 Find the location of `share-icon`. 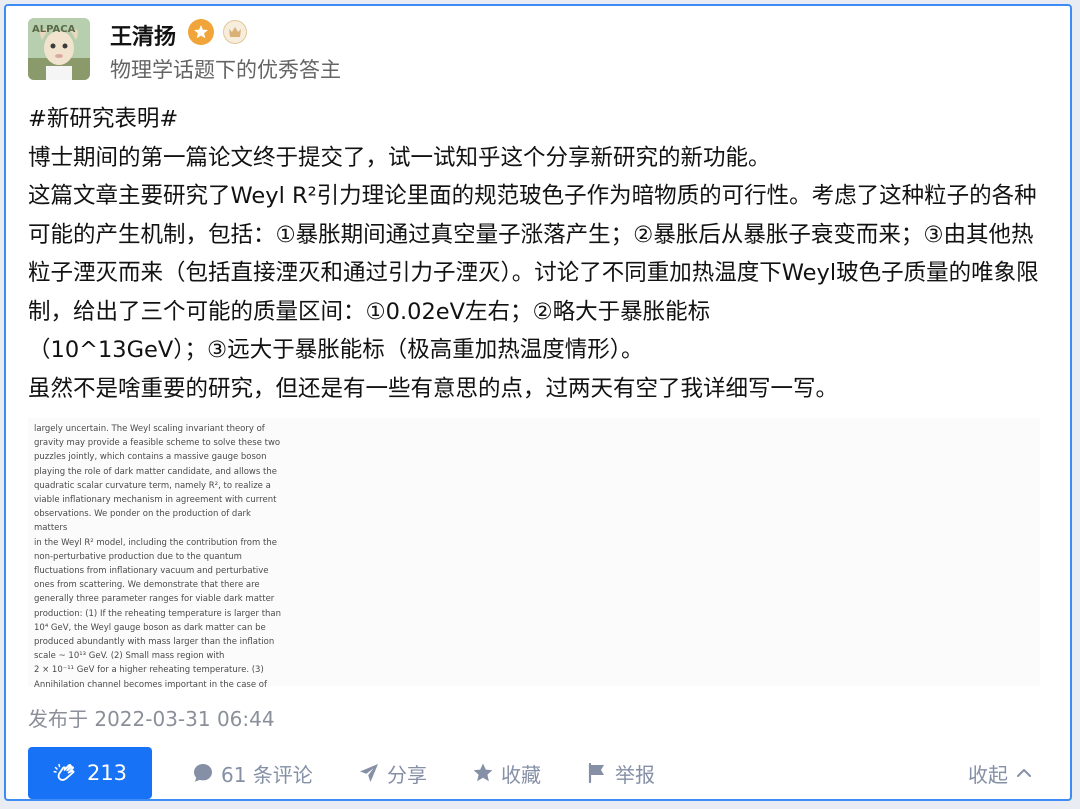

share-icon is located at coordinates (369, 773).